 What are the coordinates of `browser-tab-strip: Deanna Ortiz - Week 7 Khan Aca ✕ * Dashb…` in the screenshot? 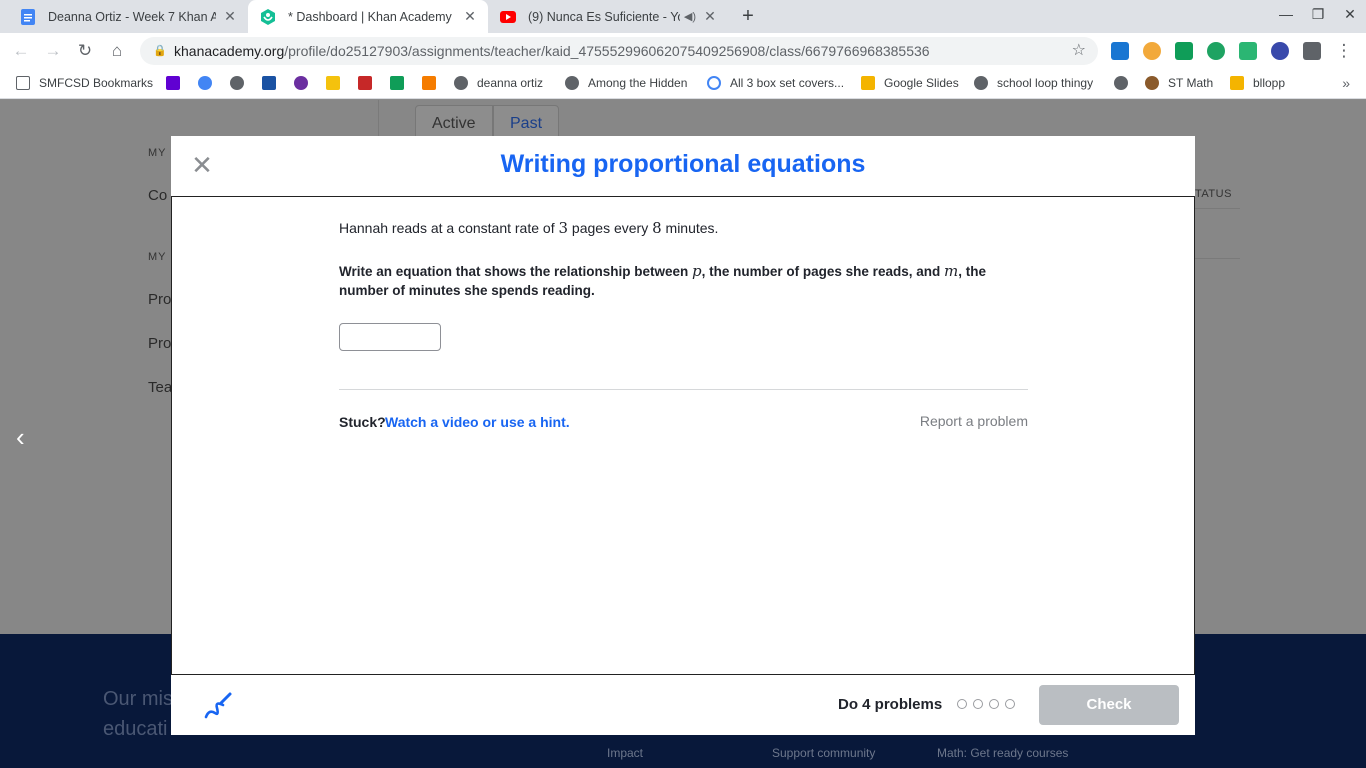 It's located at (683, 16).